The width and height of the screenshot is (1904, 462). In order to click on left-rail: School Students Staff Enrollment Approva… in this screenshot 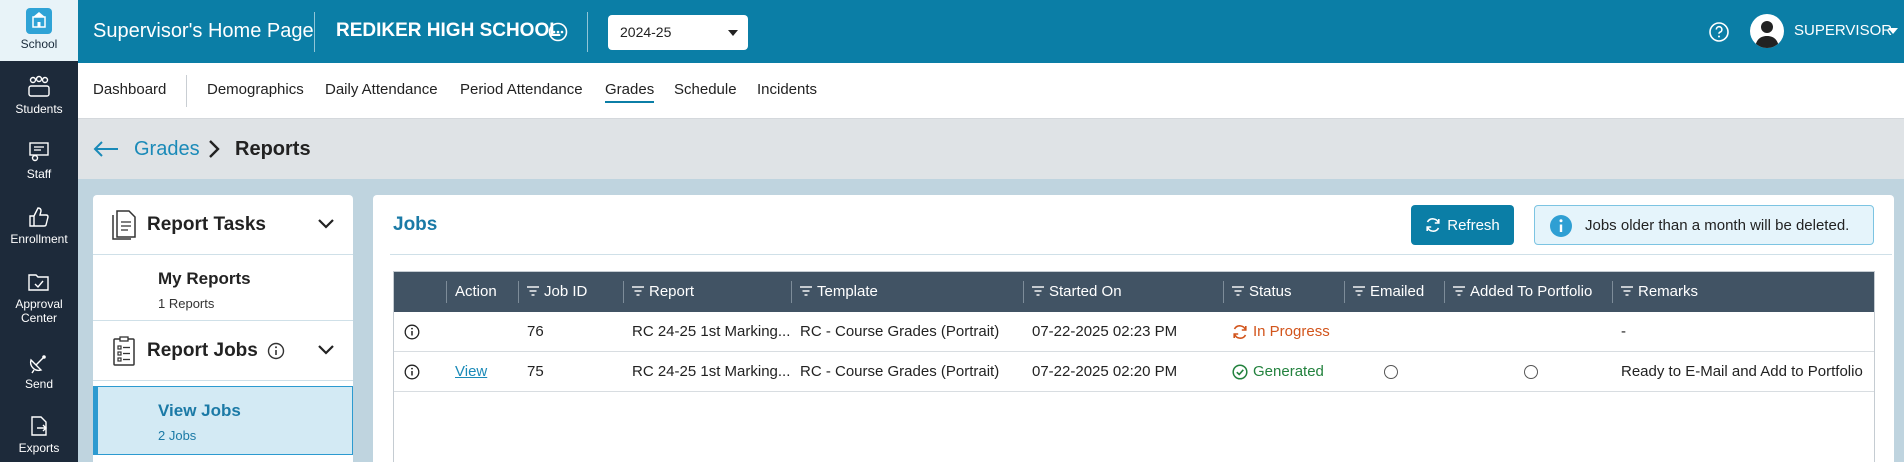, I will do `click(39, 231)`.